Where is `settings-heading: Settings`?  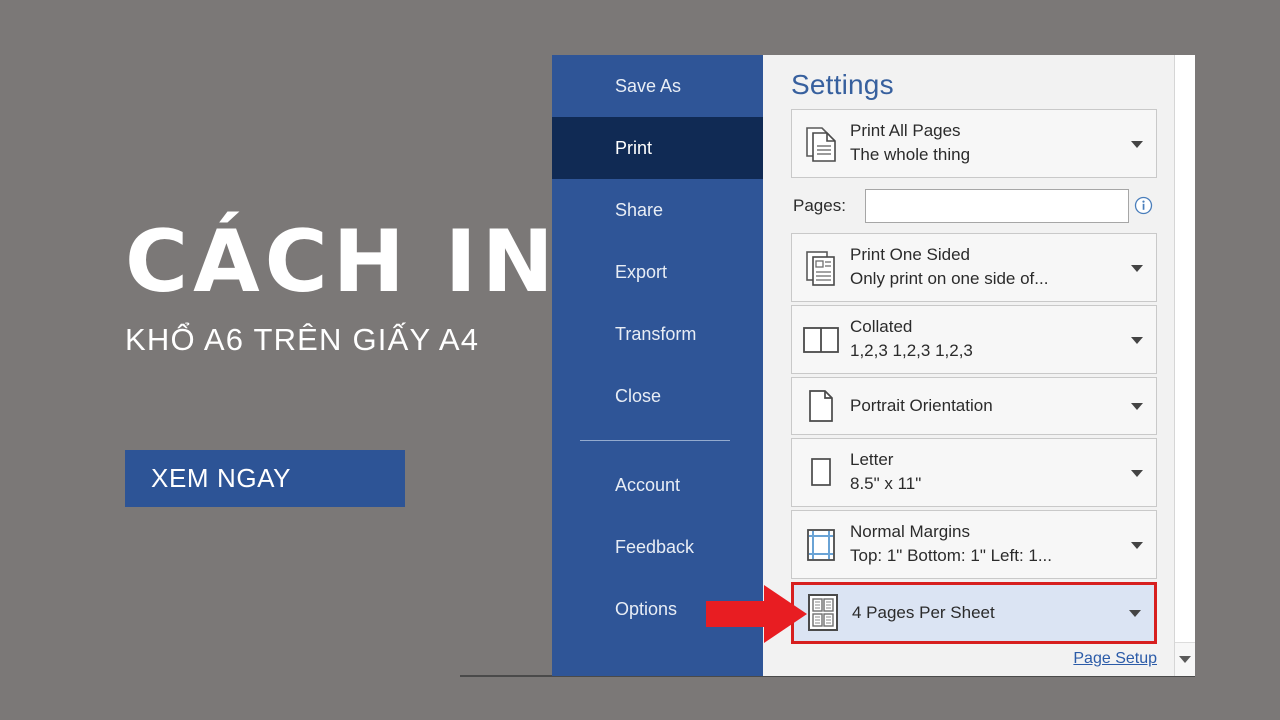 settings-heading: Settings is located at coordinates (842, 84).